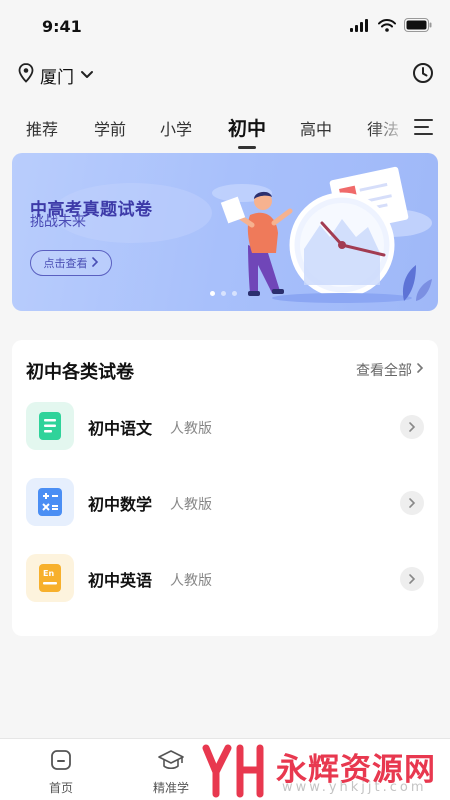 The width and height of the screenshot is (450, 800). Describe the element at coordinates (80, 372) in the screenshot. I see `section-title: 初中各类试卷` at that location.